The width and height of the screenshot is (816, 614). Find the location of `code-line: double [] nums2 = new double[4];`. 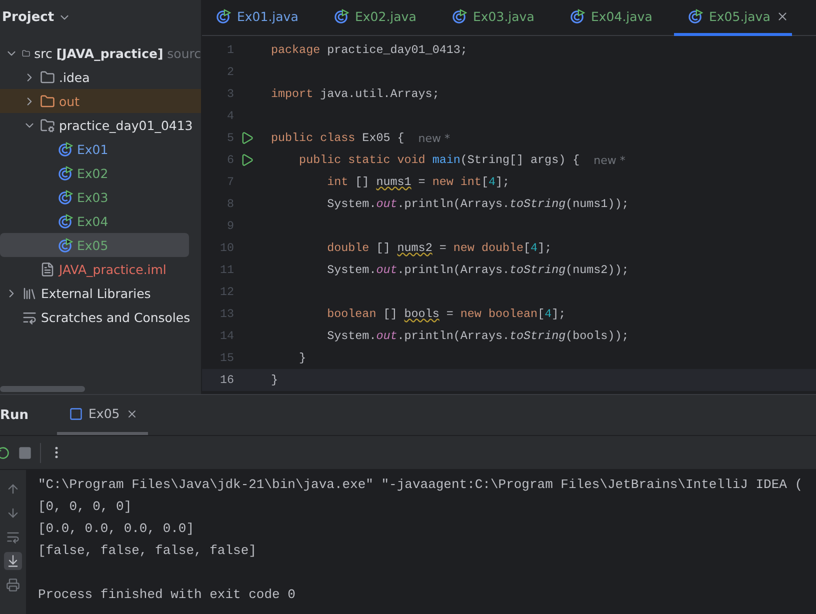

code-line: double [] nums2 = new double[4]; is located at coordinates (439, 248).